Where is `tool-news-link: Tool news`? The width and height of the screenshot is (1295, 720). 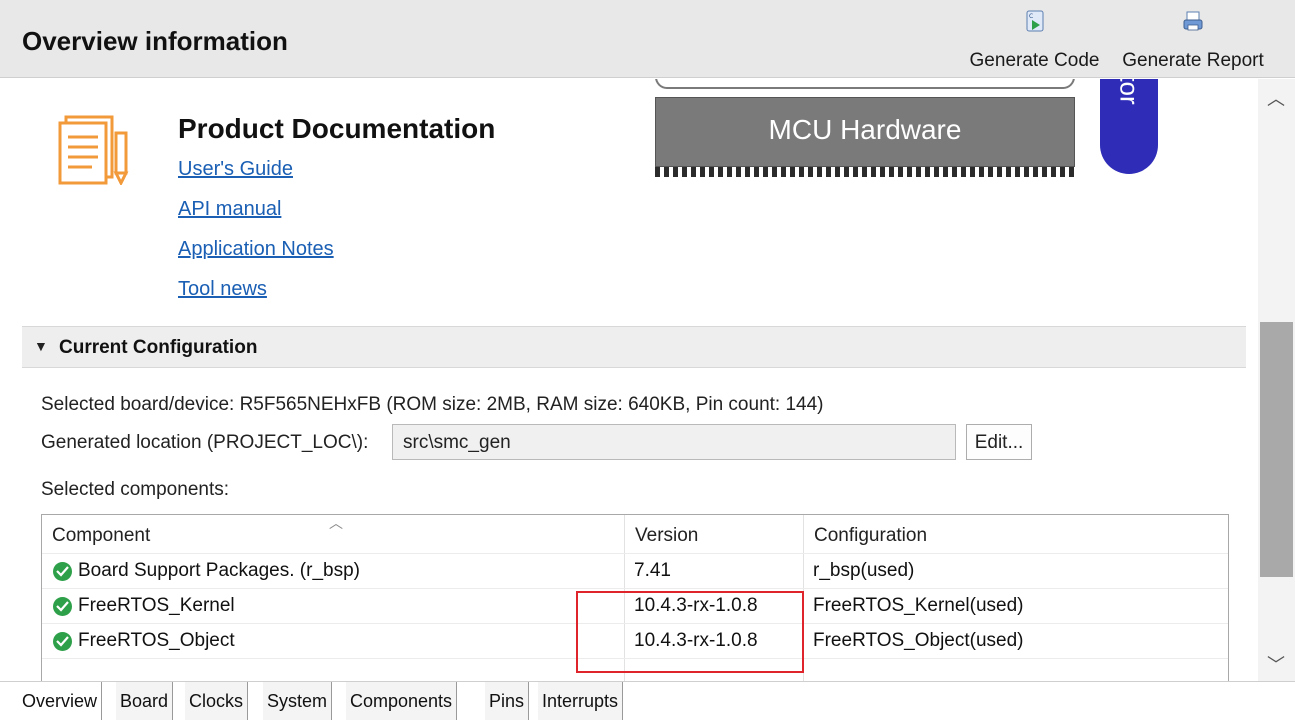 tool-news-link: Tool news is located at coordinates (222, 289).